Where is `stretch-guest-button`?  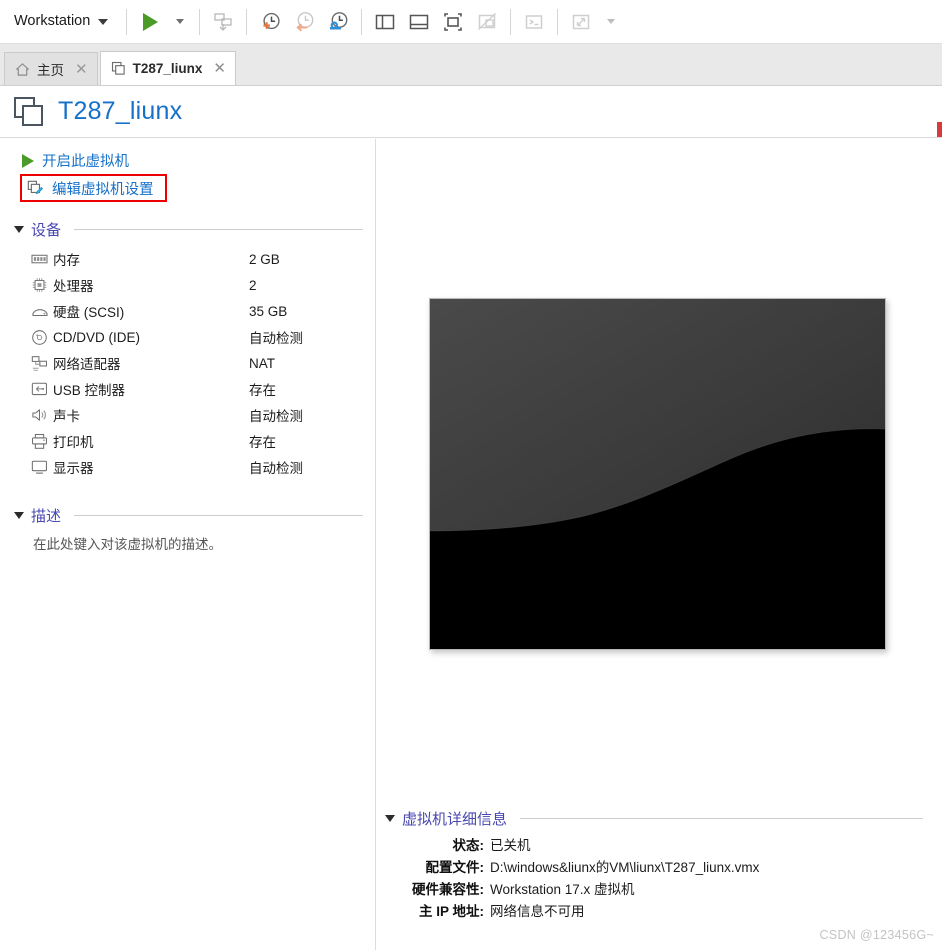 stretch-guest-button is located at coordinates (581, 22).